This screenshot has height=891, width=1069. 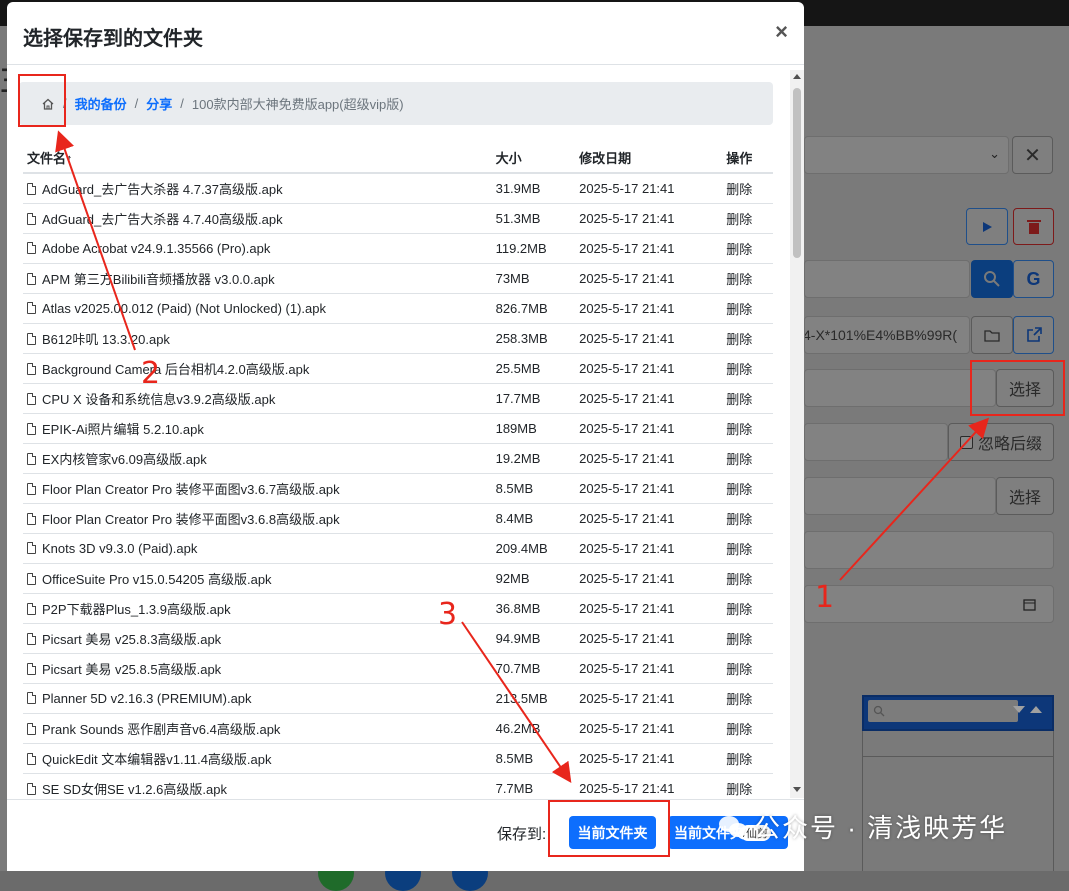 What do you see at coordinates (733, 826) in the screenshot?
I see `wechat-icon` at bounding box center [733, 826].